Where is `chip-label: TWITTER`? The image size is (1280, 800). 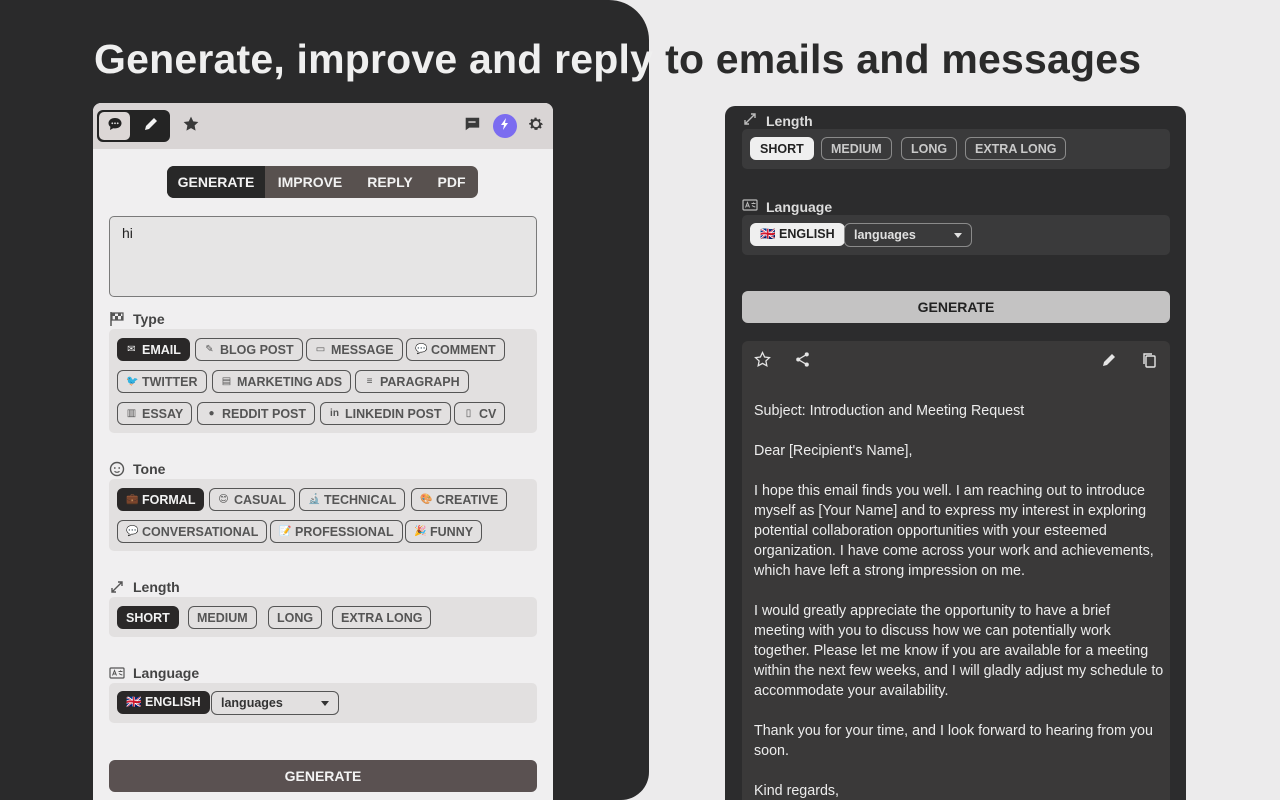 chip-label: TWITTER is located at coordinates (170, 381).